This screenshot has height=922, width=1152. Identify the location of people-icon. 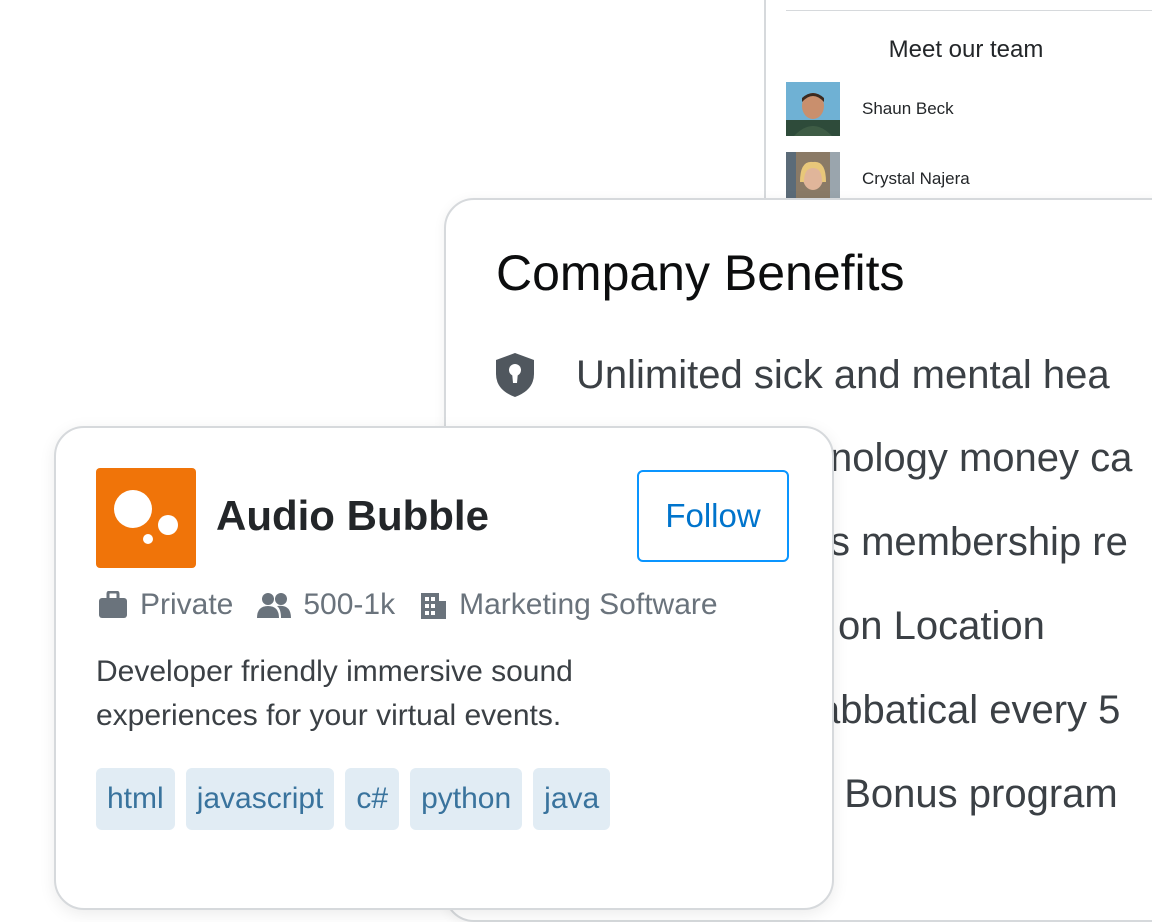
(274, 605).